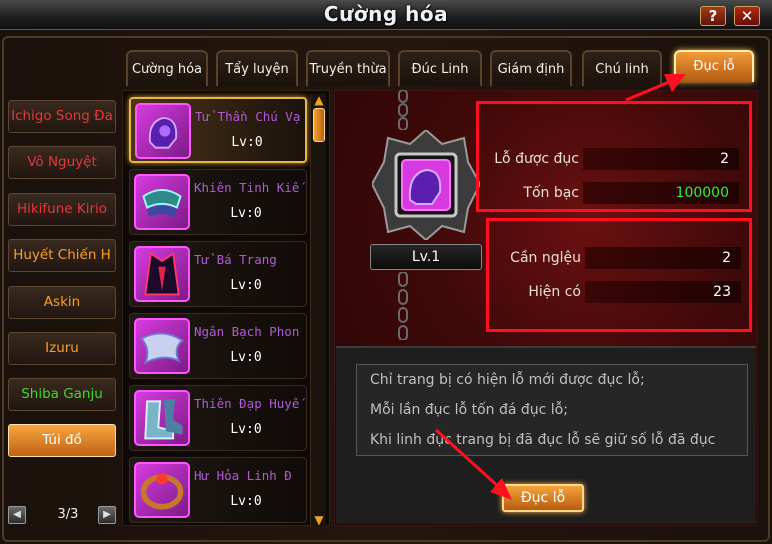 The width and height of the screenshot is (772, 544). Describe the element at coordinates (62, 162) in the screenshot. I see `character-item: Vô Nguyệt` at that location.